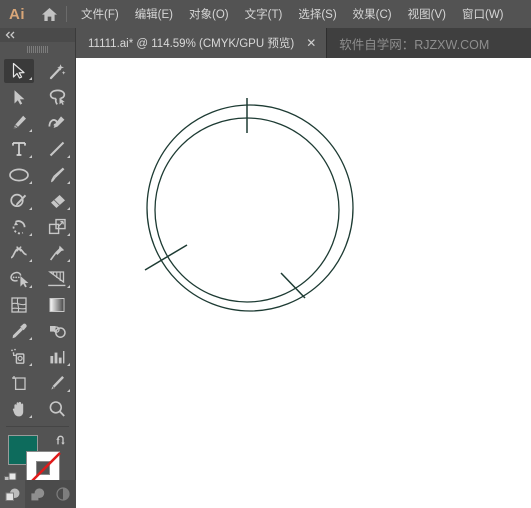 This screenshot has width=531, height=508. What do you see at coordinates (372, 14) in the screenshot?
I see `menu-effect: 效果(C)` at bounding box center [372, 14].